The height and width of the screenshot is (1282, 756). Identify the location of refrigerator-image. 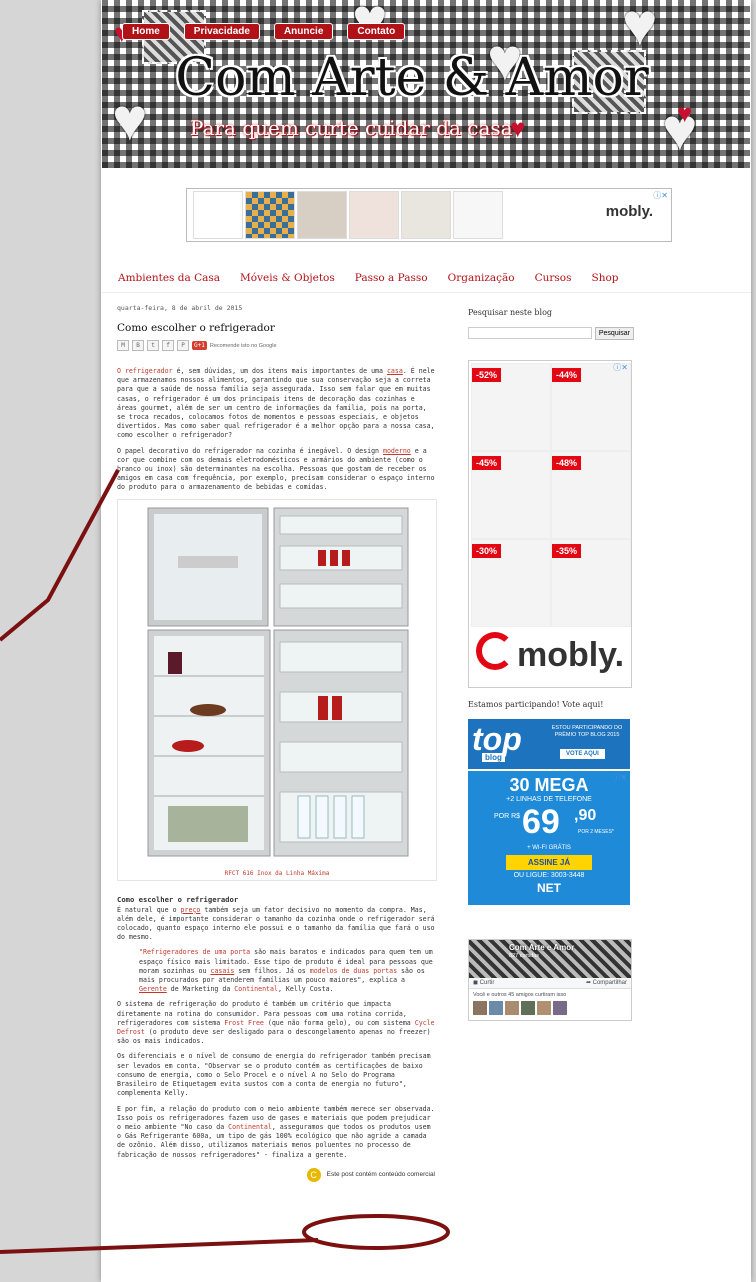
(278, 682).